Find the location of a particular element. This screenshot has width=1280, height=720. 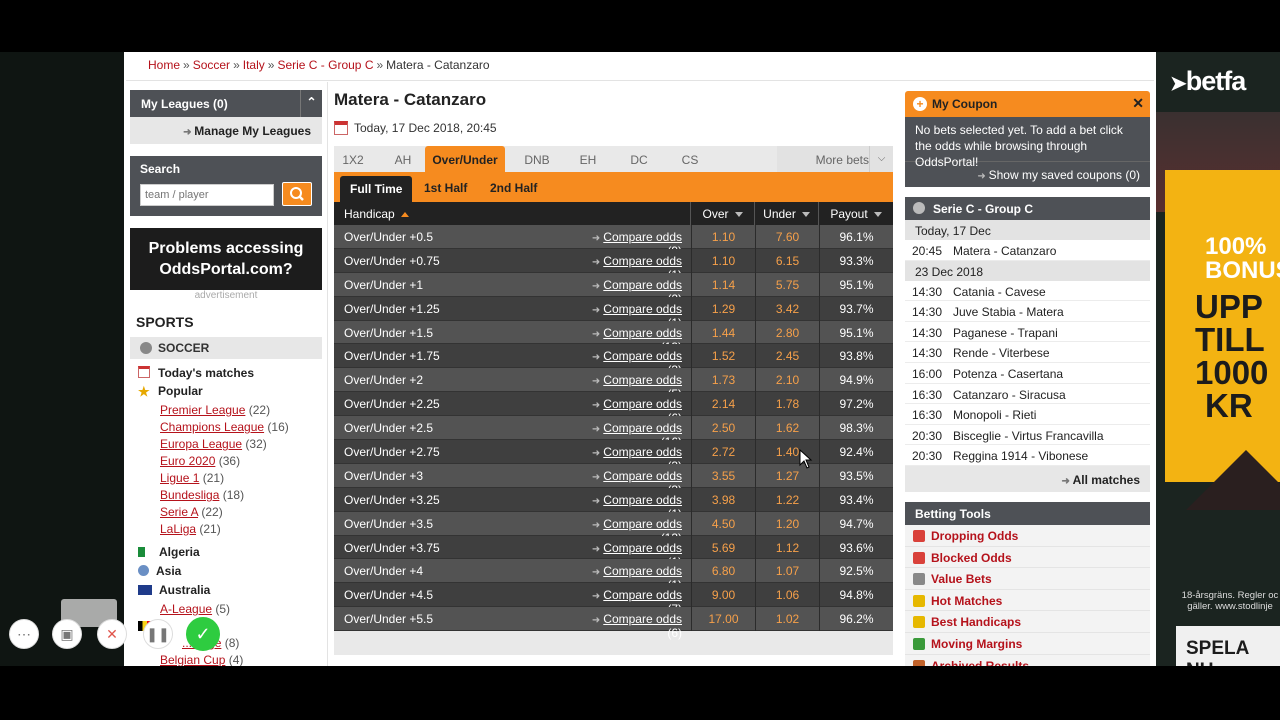

league-link: Premier League is located at coordinates (202, 410).